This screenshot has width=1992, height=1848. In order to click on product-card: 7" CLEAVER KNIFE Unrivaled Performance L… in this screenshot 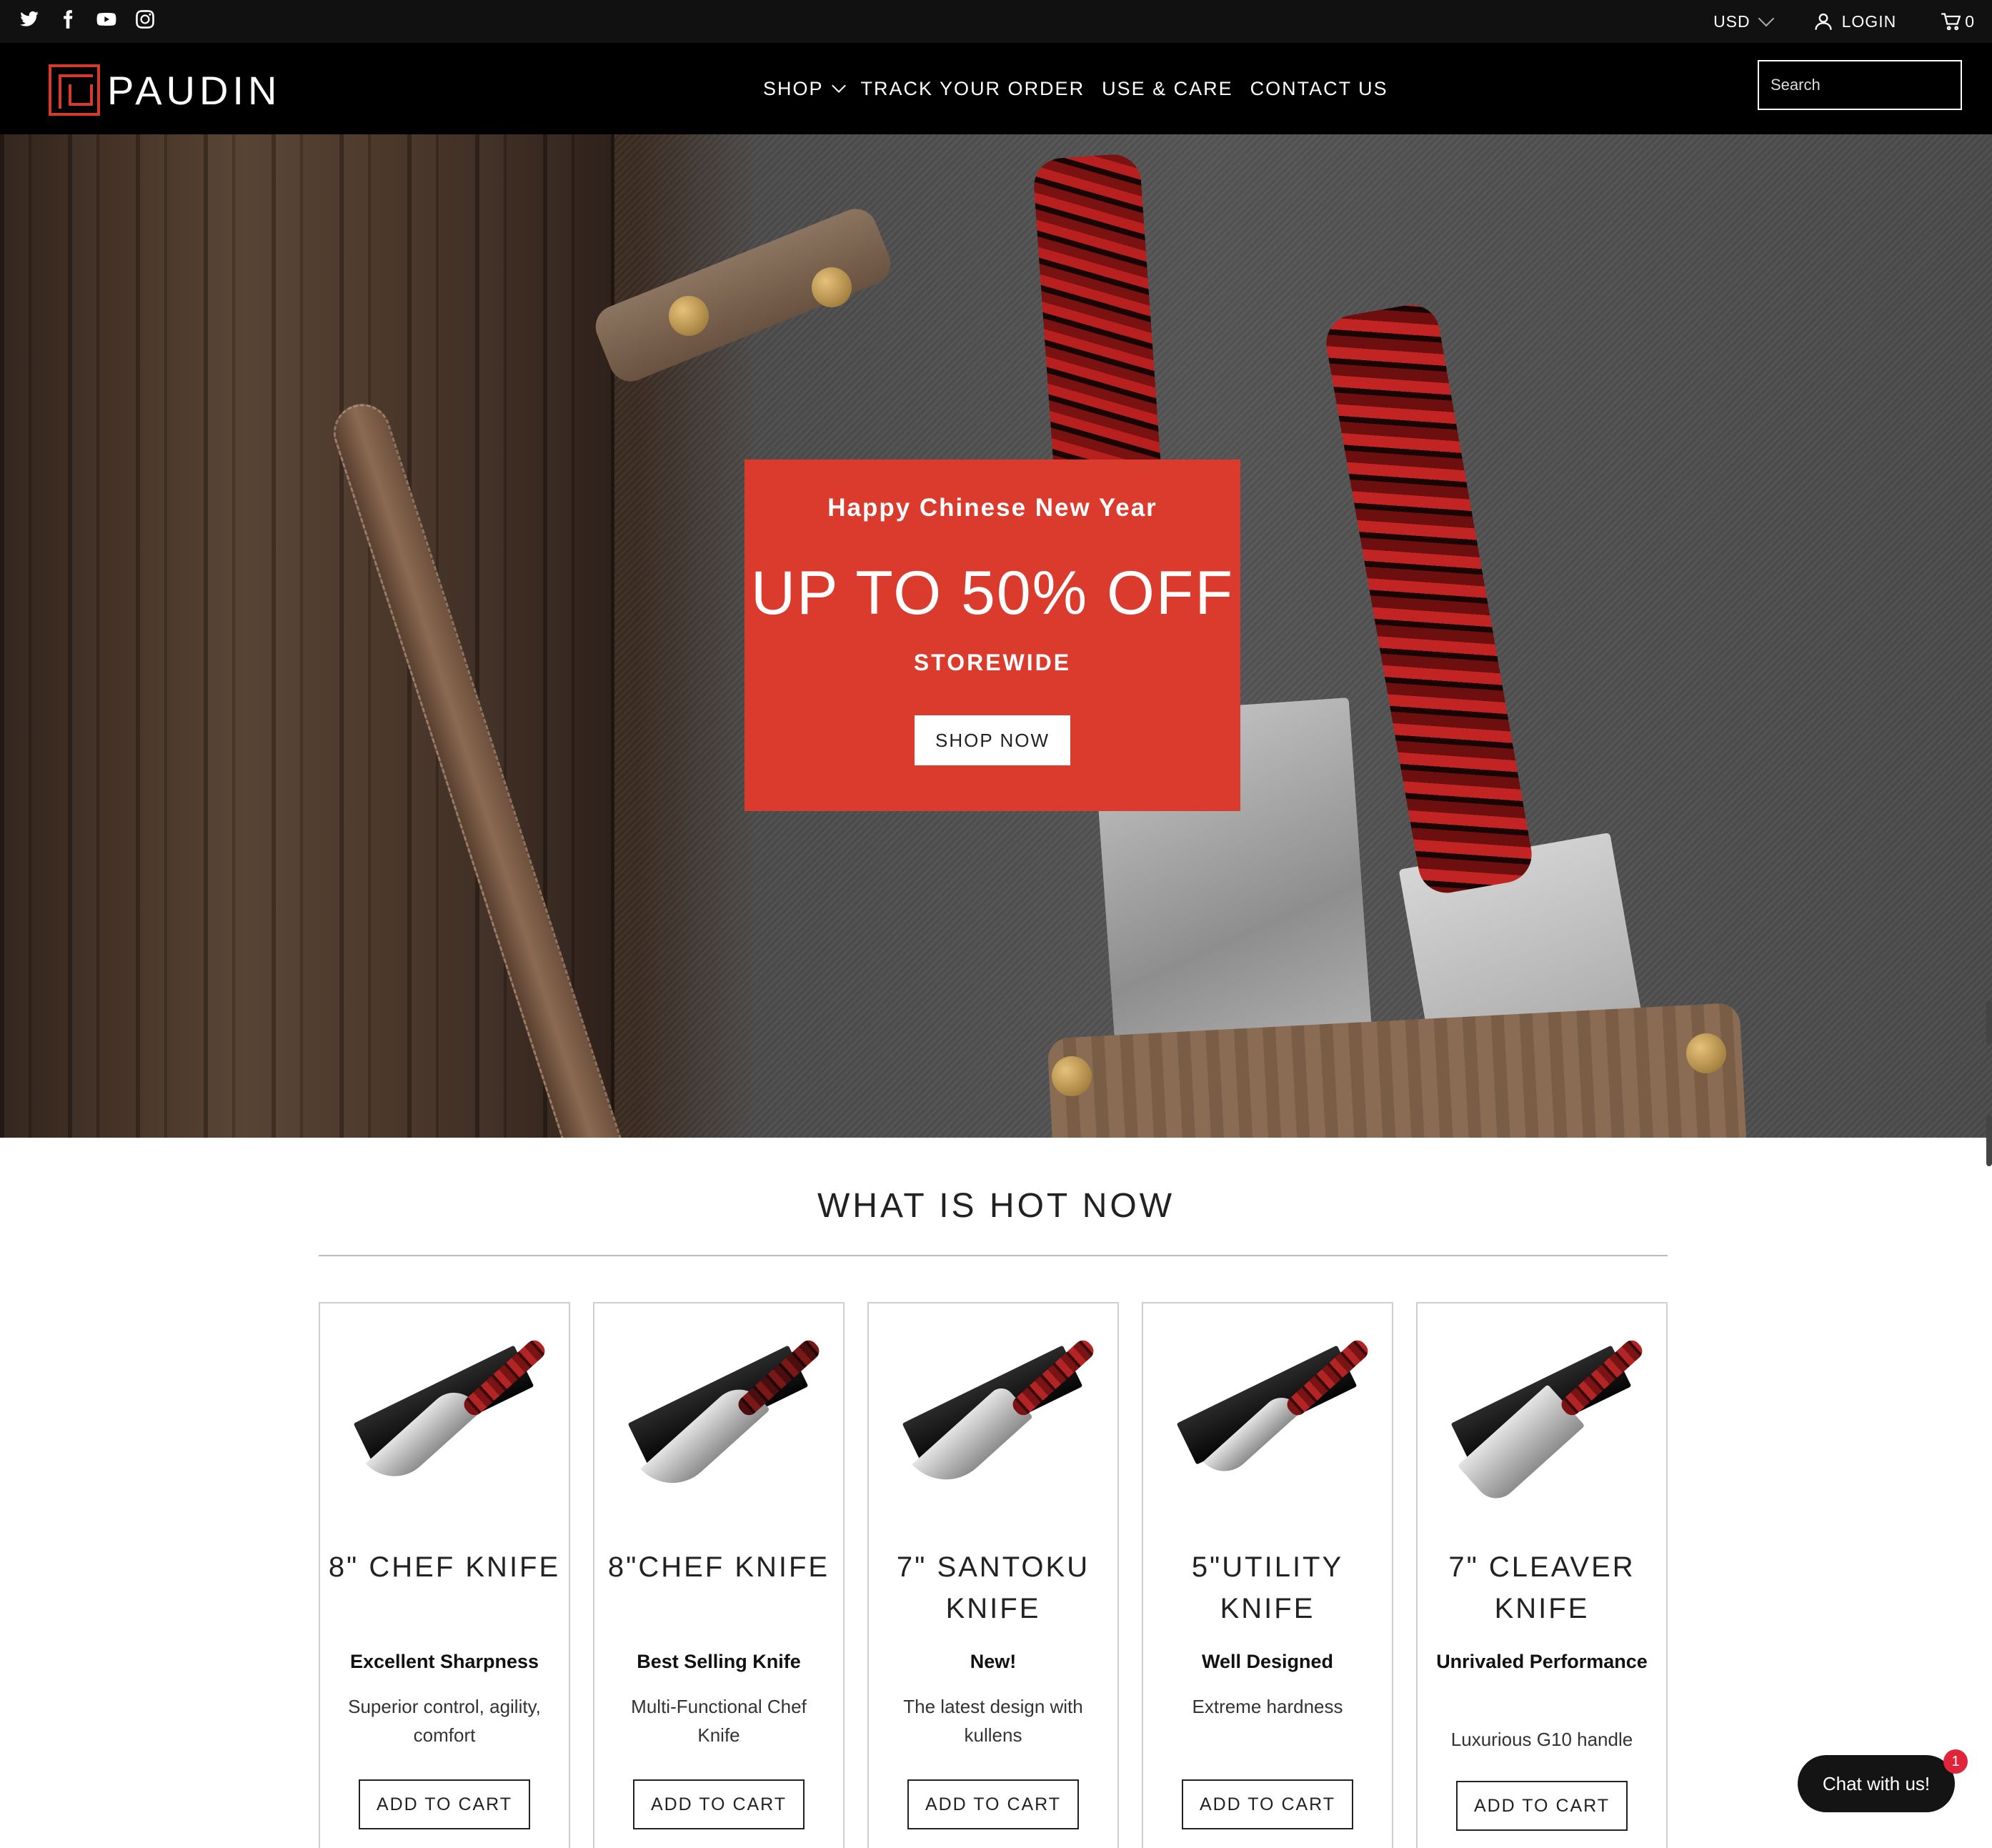, I will do `click(1542, 1575)`.